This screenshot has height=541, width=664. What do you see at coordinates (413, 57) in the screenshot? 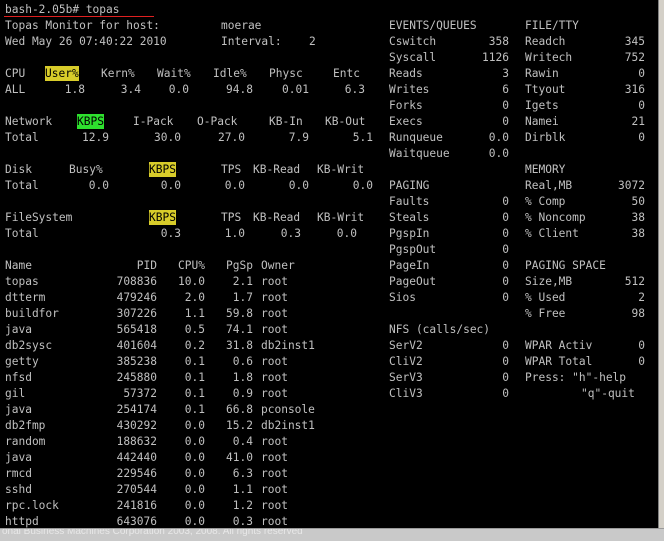
I see `events-label: Syscall` at bounding box center [413, 57].